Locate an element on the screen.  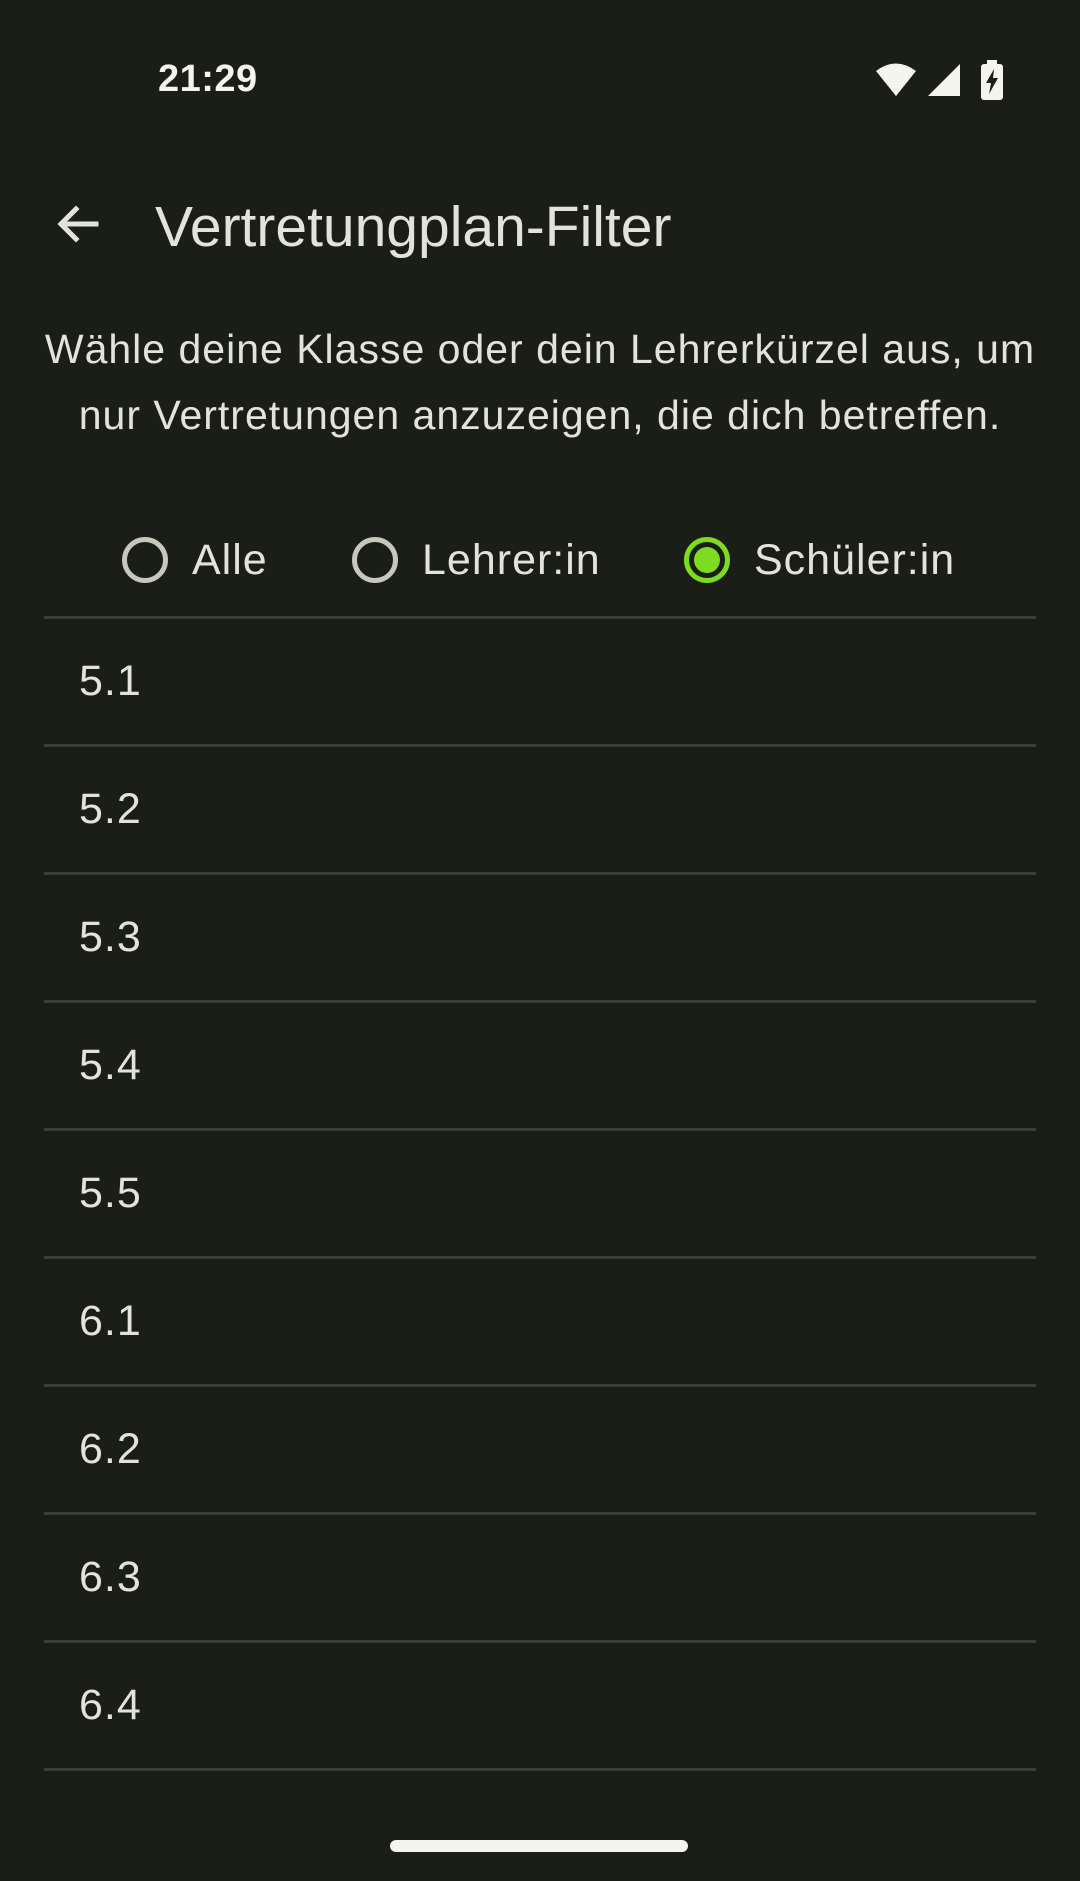
radio-dot is located at coordinates (707, 560).